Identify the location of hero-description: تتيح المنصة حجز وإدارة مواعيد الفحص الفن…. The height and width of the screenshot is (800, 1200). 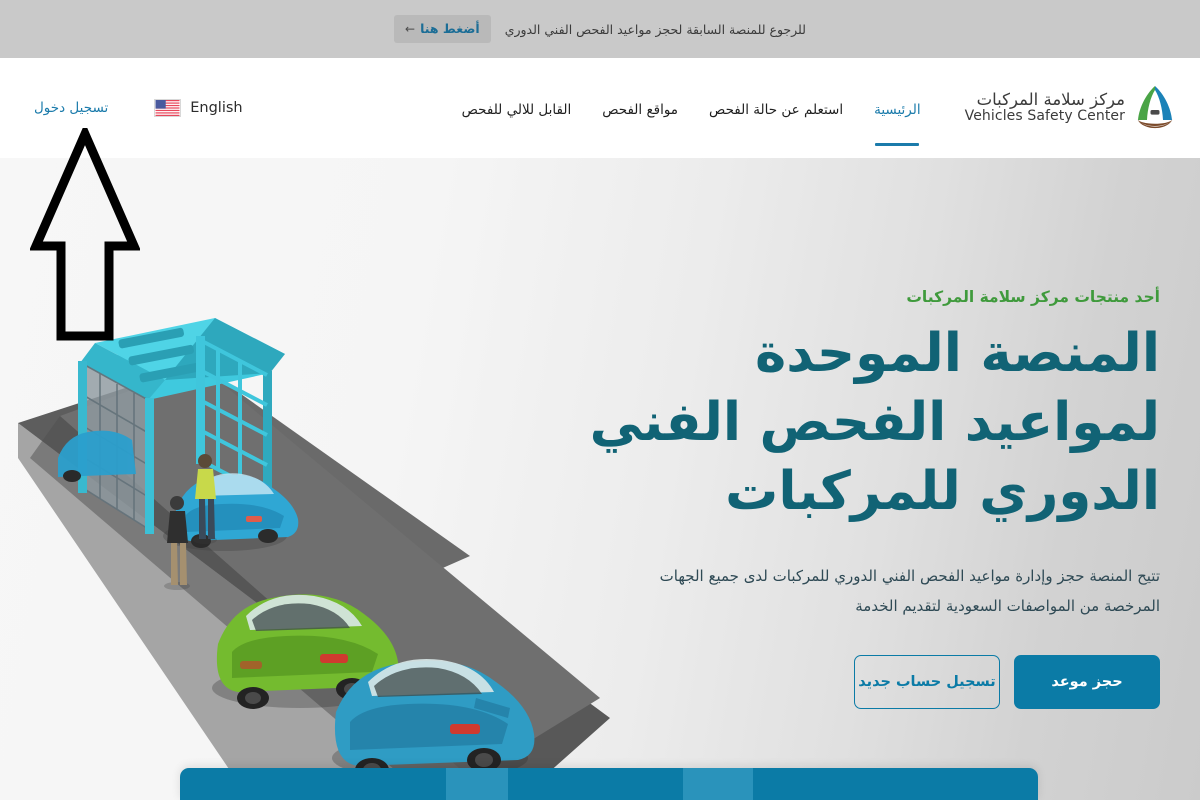
(909, 590).